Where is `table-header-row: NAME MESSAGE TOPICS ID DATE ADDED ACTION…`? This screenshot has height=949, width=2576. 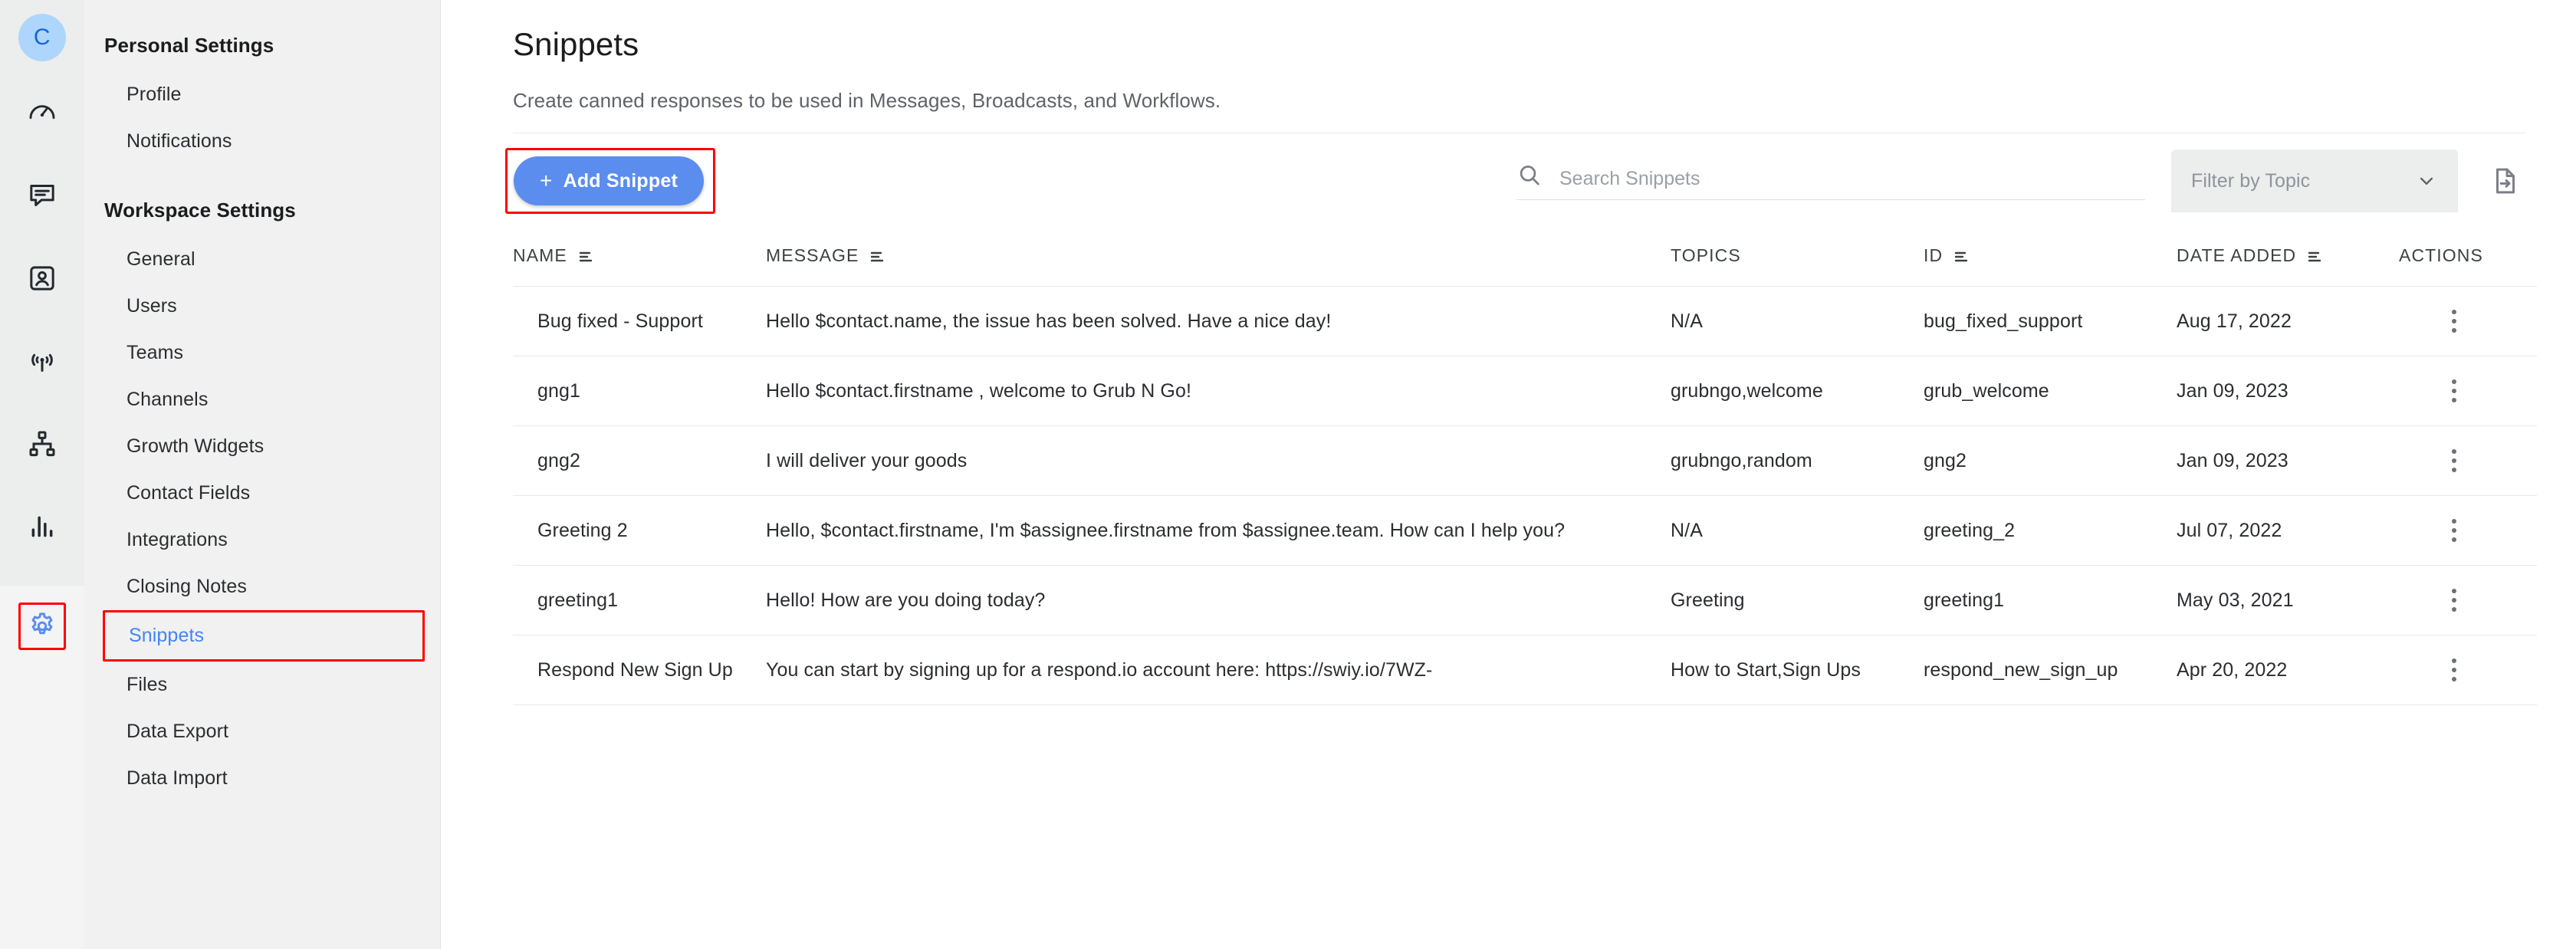
table-header-row: NAME MESSAGE TOPICS ID DATE ADDED ACTION… is located at coordinates (1525, 257).